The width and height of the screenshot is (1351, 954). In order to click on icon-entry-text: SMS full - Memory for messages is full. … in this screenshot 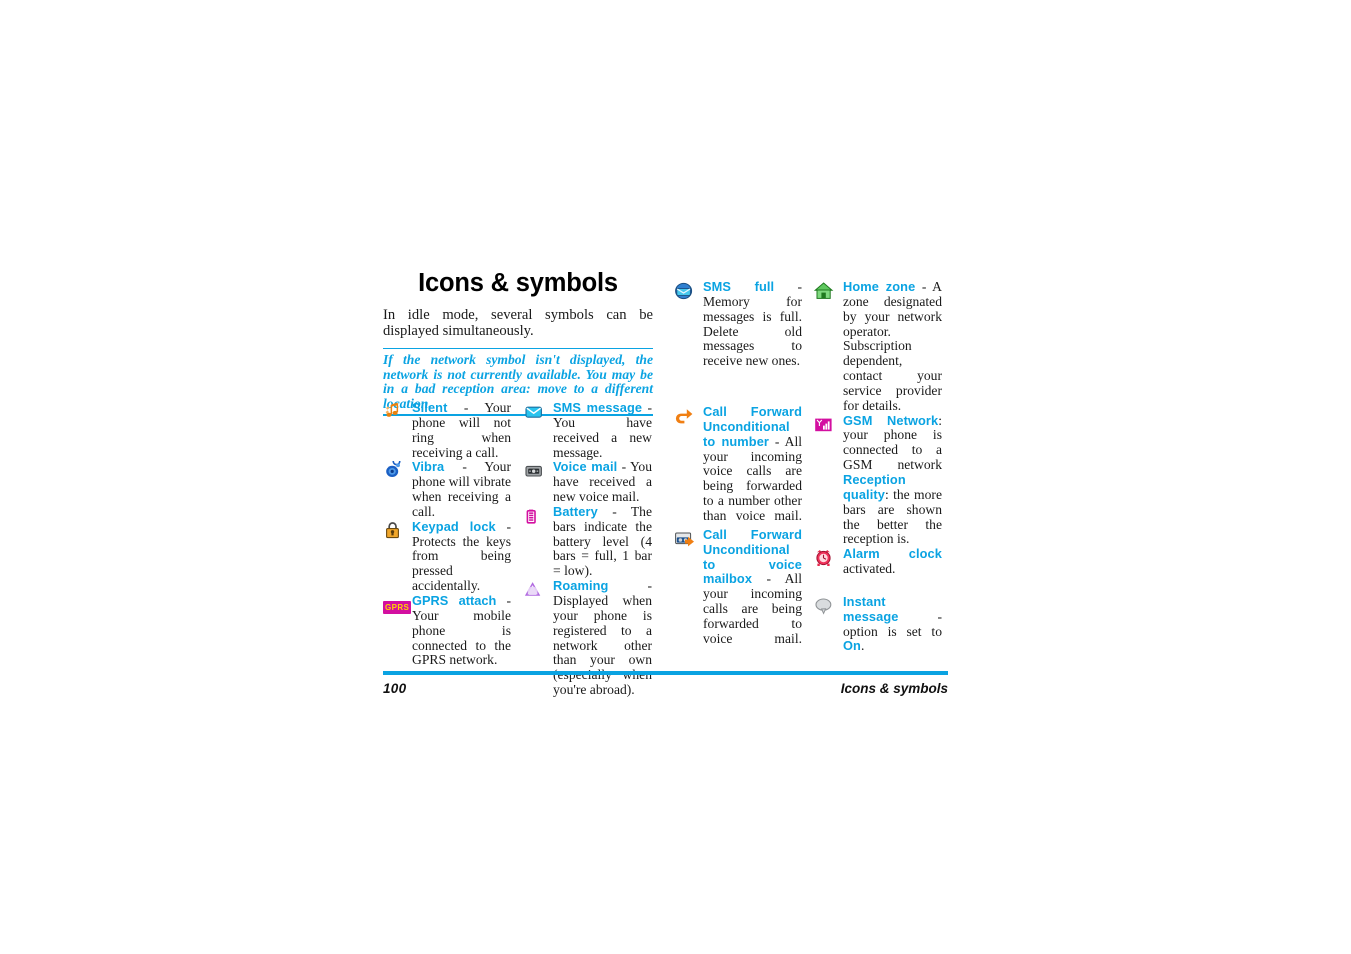, I will do `click(752, 324)`.